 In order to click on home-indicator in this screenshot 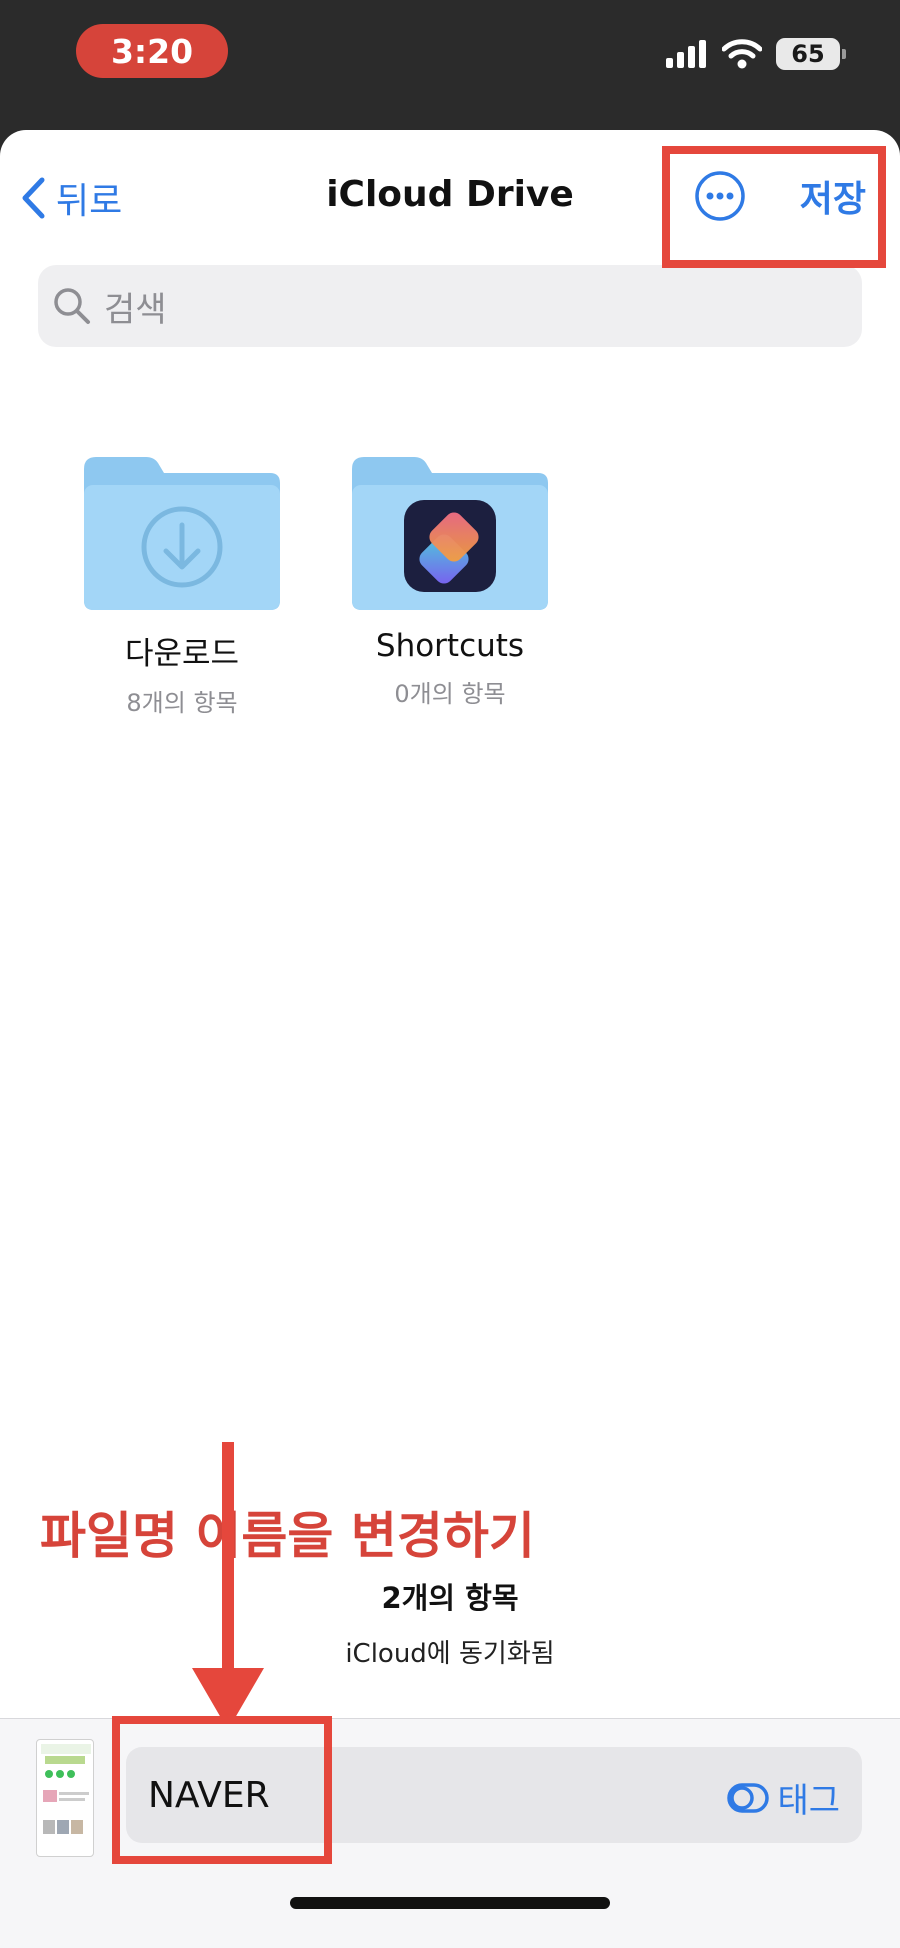, I will do `click(450, 1903)`.